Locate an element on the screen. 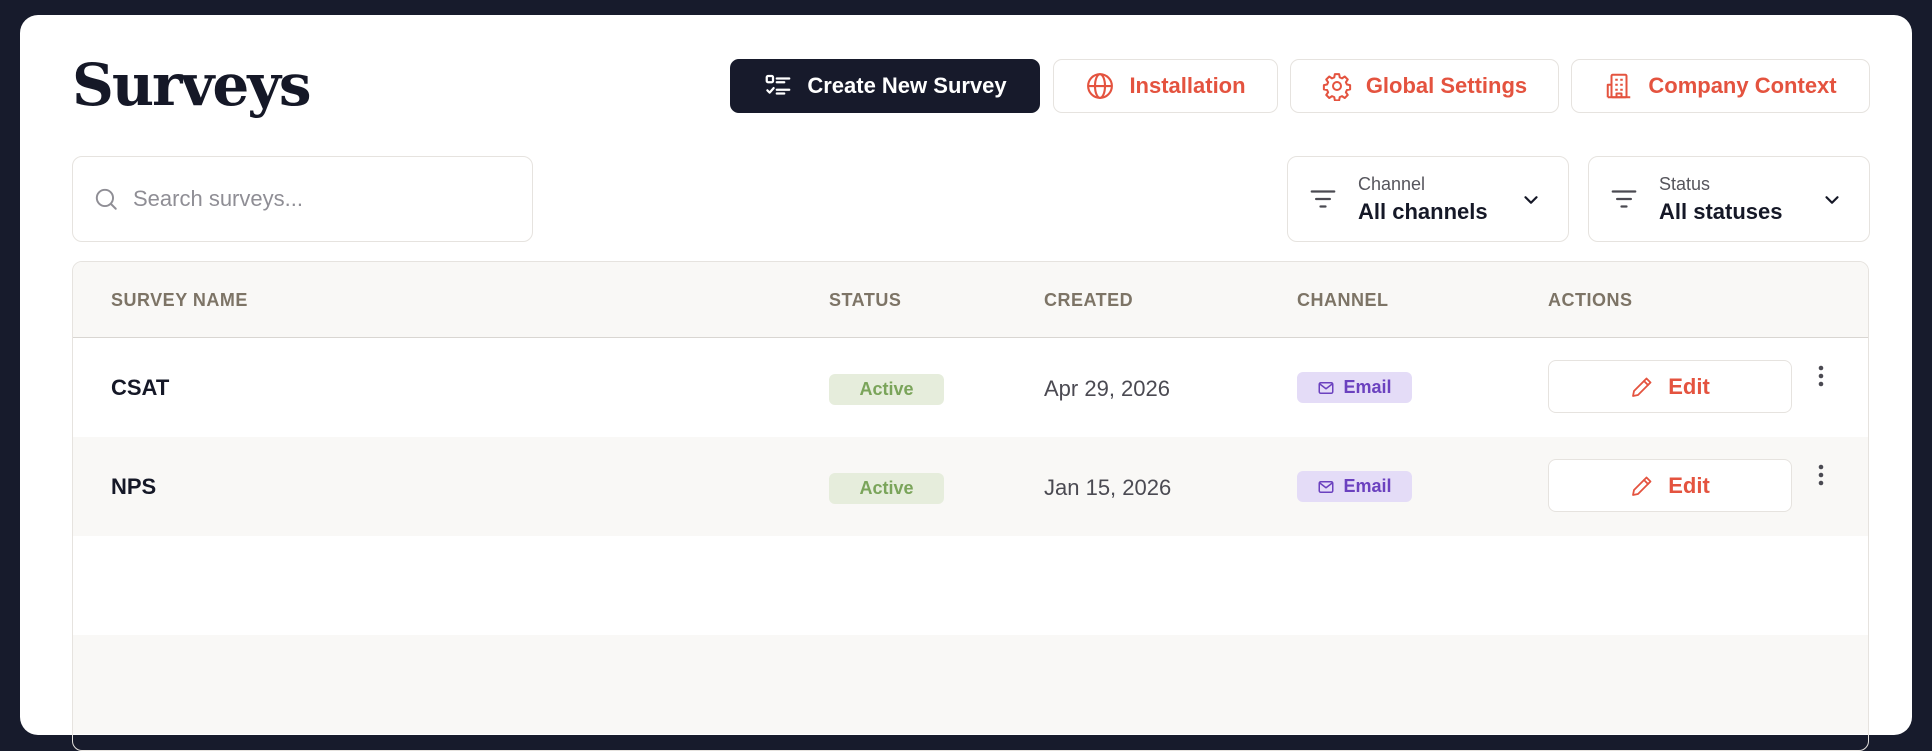 The image size is (1932, 751). search-box is located at coordinates (302, 199).